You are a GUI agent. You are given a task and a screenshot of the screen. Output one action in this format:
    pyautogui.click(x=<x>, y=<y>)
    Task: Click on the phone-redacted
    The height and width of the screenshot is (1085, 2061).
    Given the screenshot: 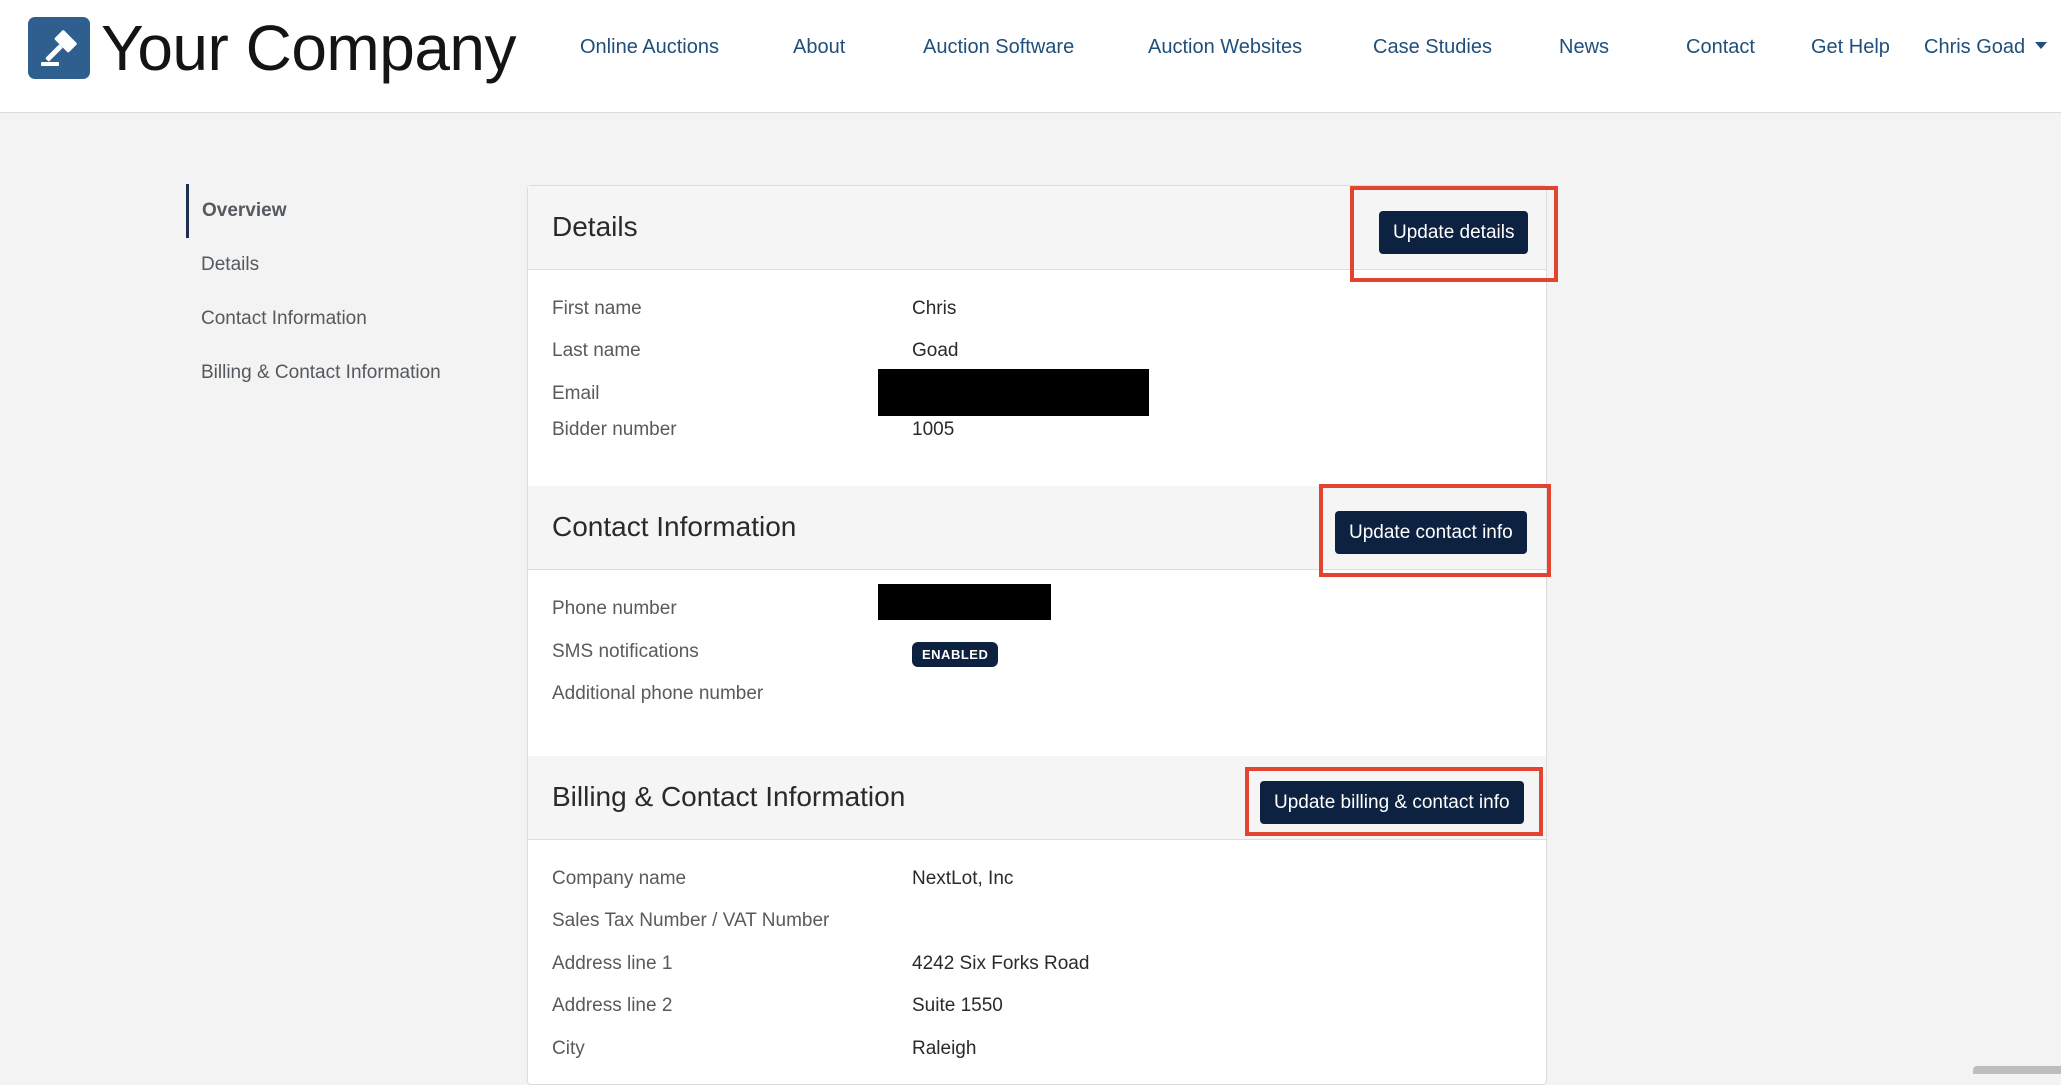 What is the action you would take?
    pyautogui.click(x=964, y=602)
    